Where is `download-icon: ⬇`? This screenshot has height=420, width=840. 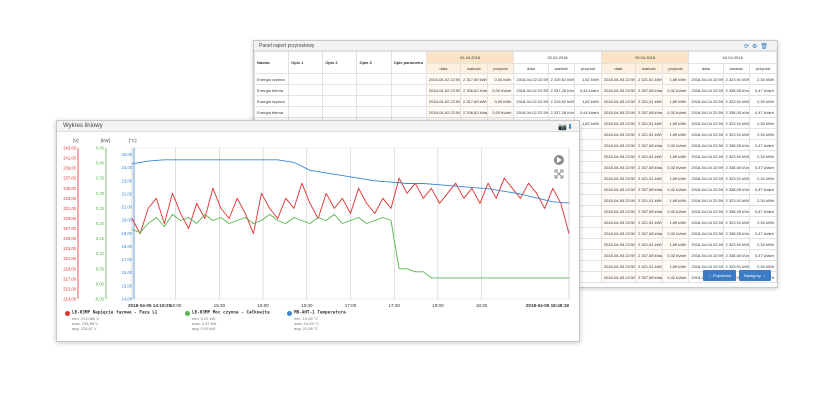
download-icon: ⬇ is located at coordinates (570, 127).